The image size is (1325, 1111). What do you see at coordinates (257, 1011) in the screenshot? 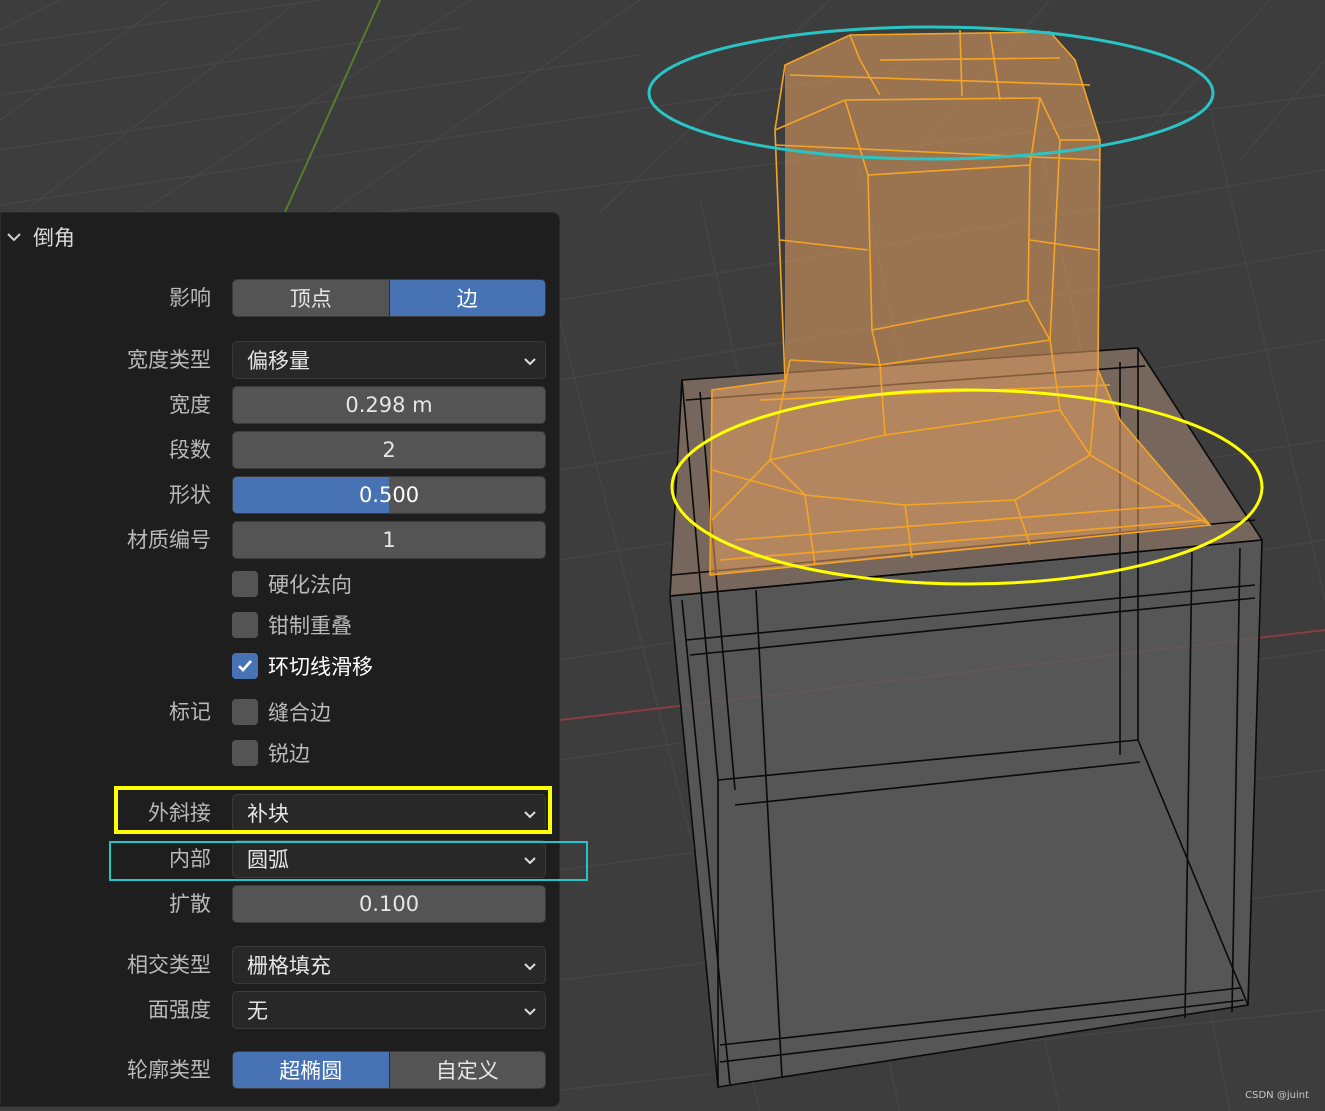
I see `face-strength-value: 无` at bounding box center [257, 1011].